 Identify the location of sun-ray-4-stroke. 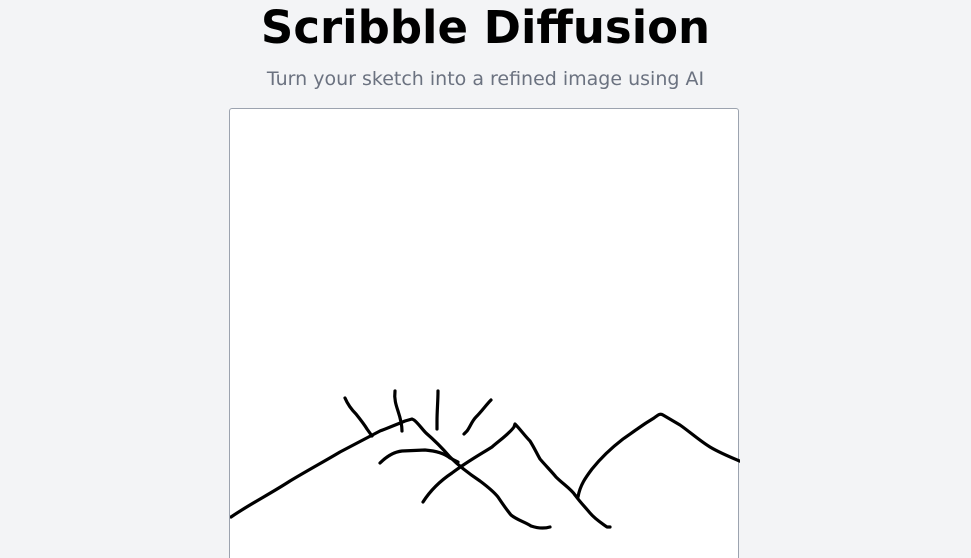
(477, 417).